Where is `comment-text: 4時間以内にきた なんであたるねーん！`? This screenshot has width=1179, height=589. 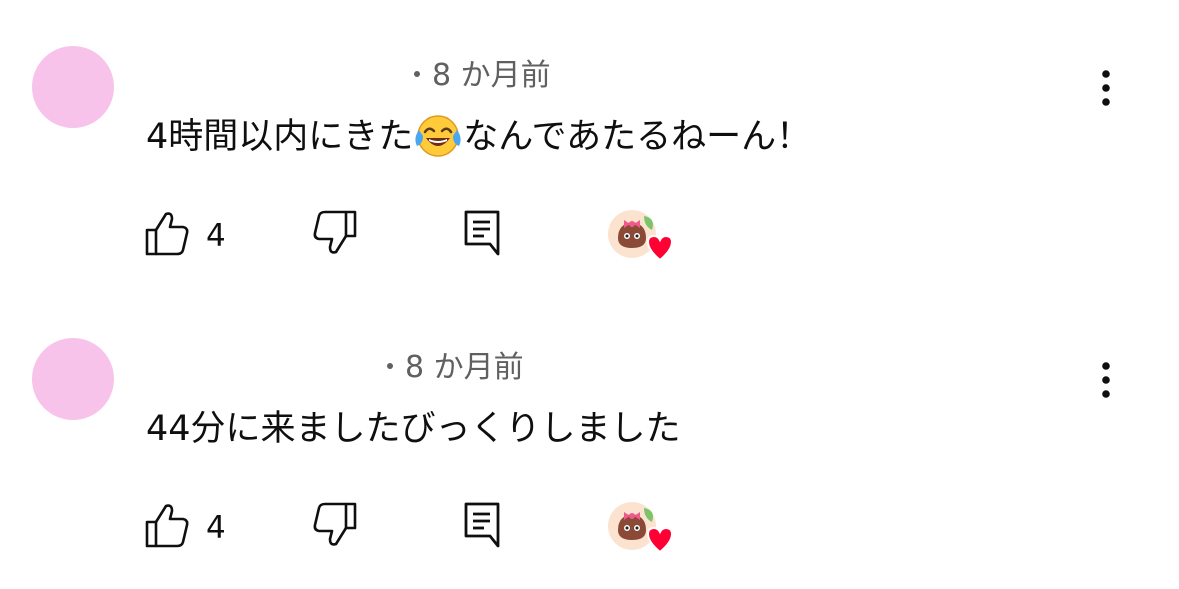 comment-text: 4時間以内にきた なんであたるねーん！ is located at coordinates (478, 137).